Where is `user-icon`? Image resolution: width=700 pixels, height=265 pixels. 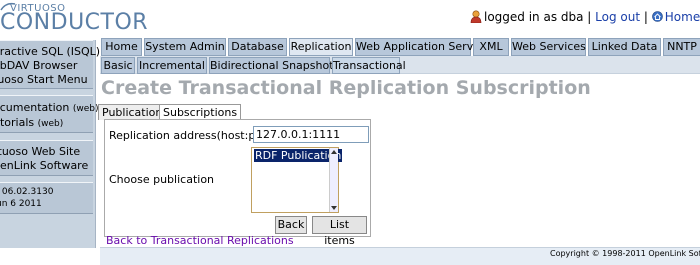
user-icon is located at coordinates (476, 16).